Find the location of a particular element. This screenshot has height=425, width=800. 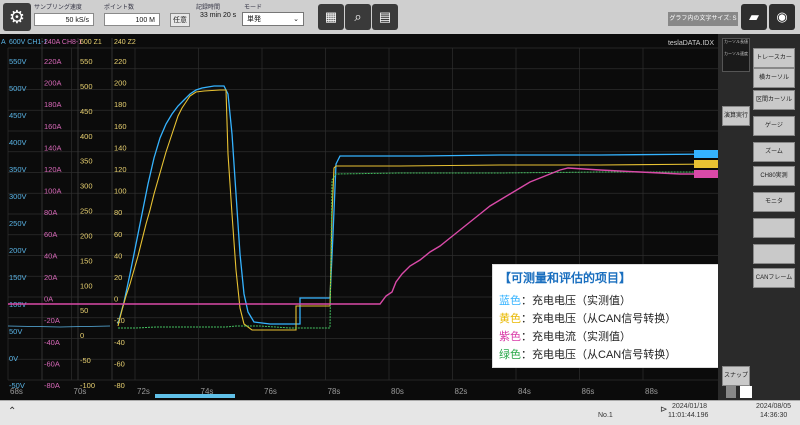

sidebar-button: CH80実測 is located at coordinates (774, 176).